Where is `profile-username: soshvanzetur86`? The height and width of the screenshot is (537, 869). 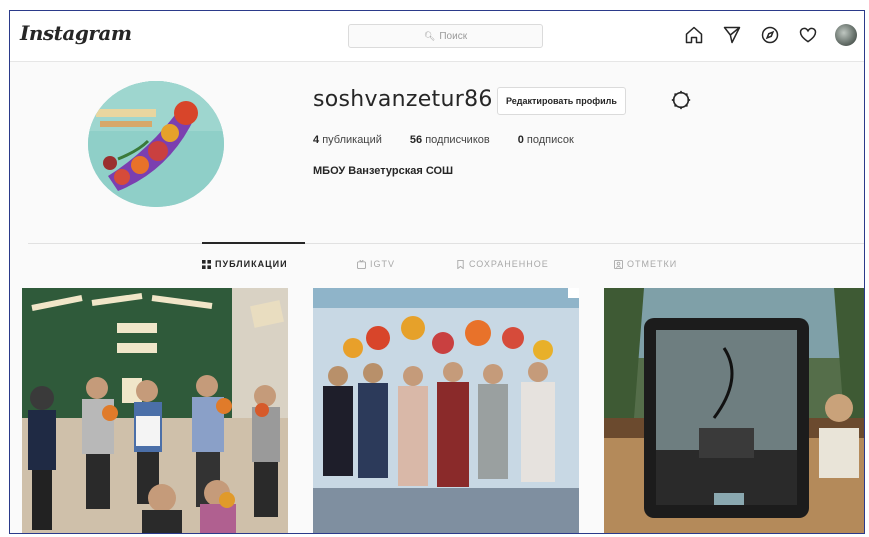 profile-username: soshvanzetur86 is located at coordinates (403, 99).